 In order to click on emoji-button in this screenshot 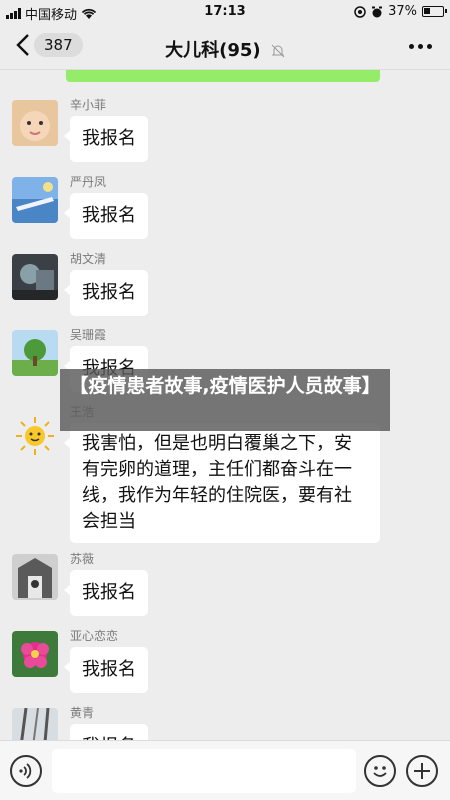, I will do `click(380, 771)`.